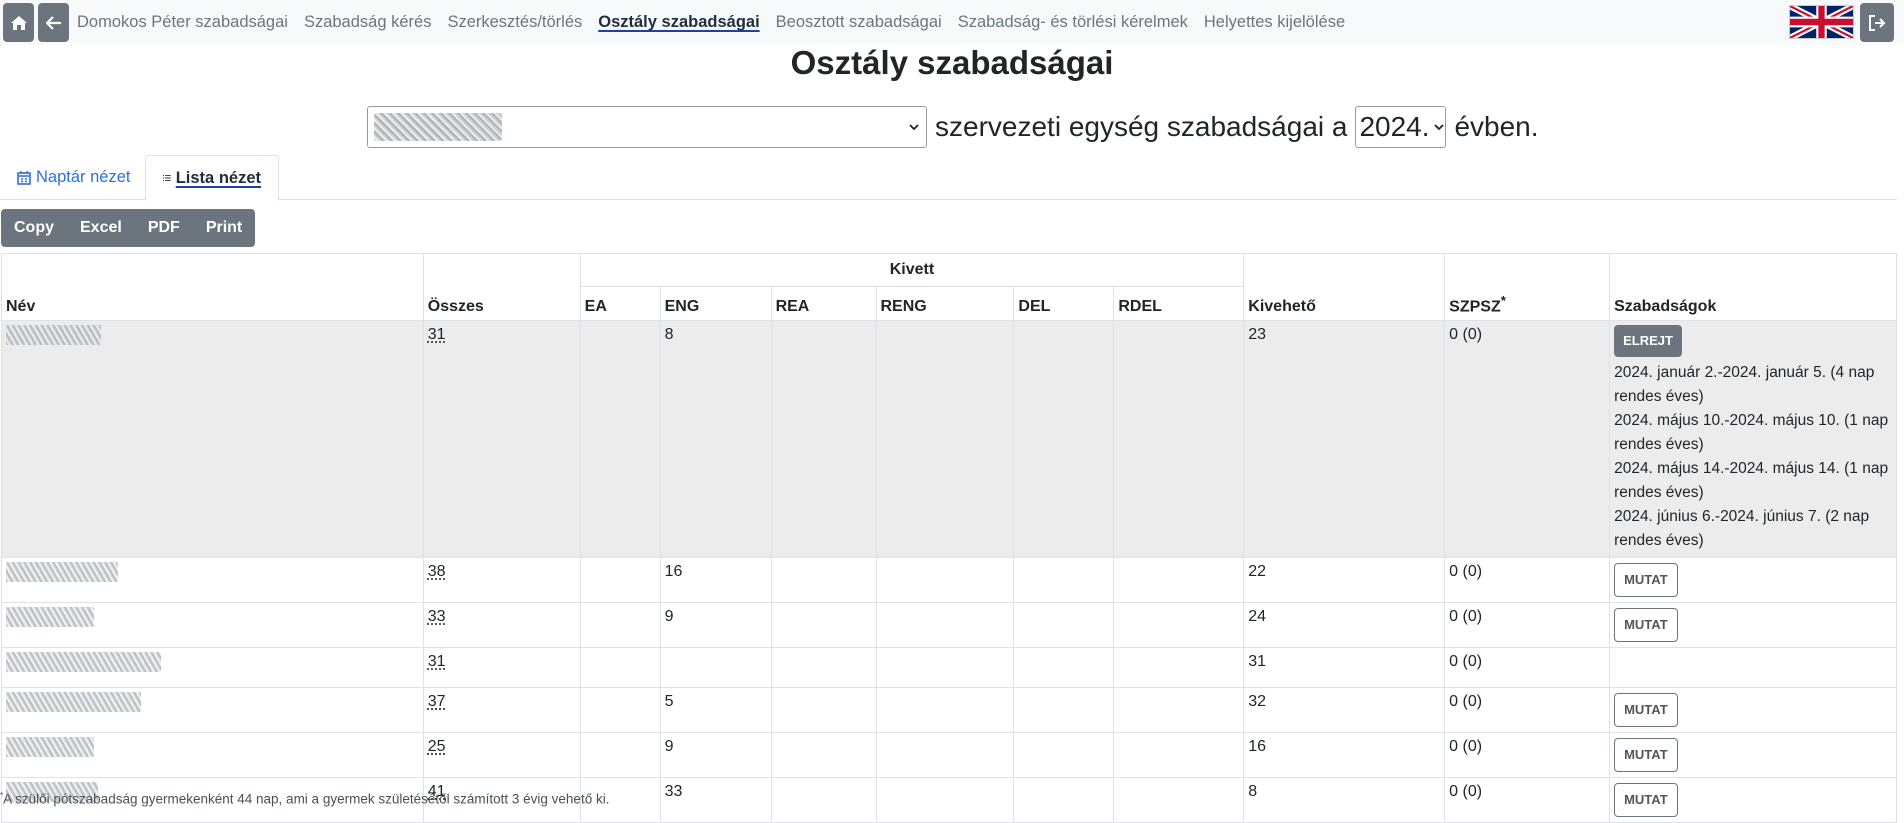  What do you see at coordinates (678, 22) in the screenshot?
I see `nav-link-department-leaves: Osztály szabadságai` at bounding box center [678, 22].